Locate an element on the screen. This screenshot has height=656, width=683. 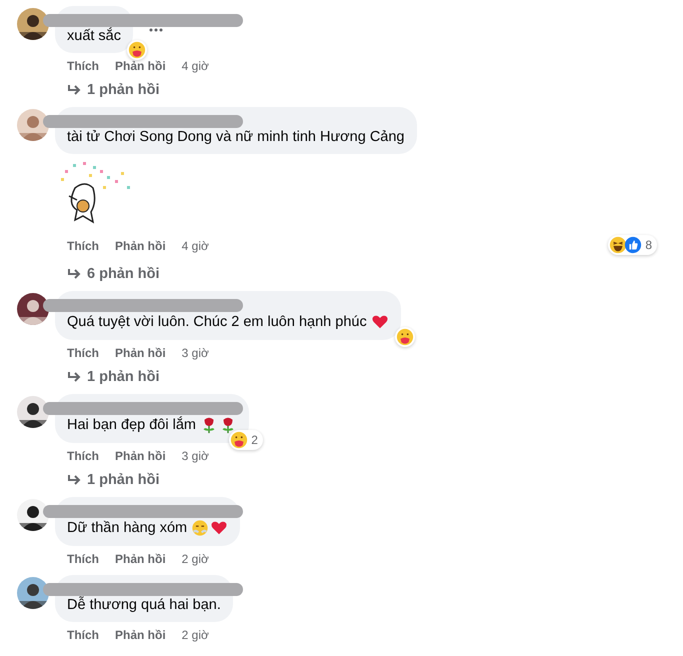
comment-text: Hai bạn đẹp đôi lắm is located at coordinates (131, 425).